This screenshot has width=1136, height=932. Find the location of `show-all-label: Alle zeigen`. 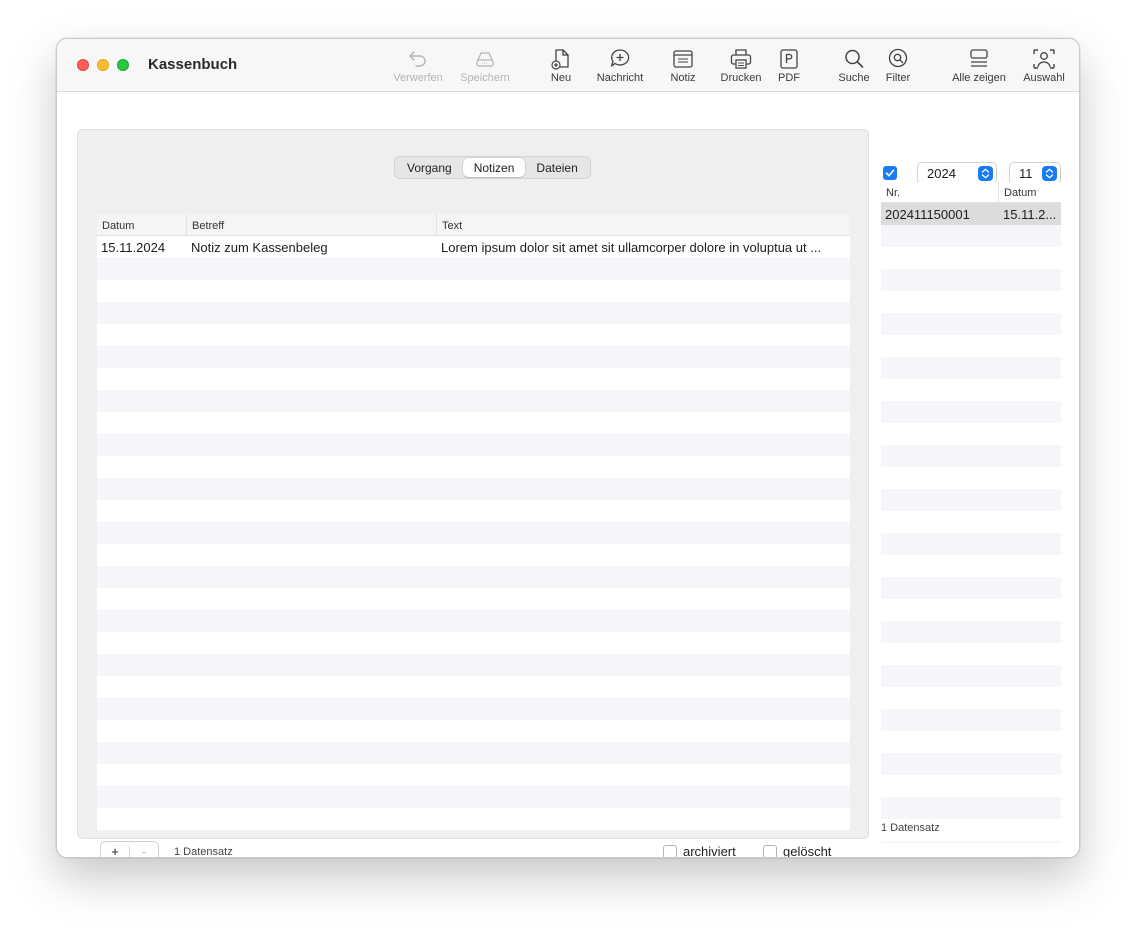

show-all-label: Alle zeigen is located at coordinates (979, 78).